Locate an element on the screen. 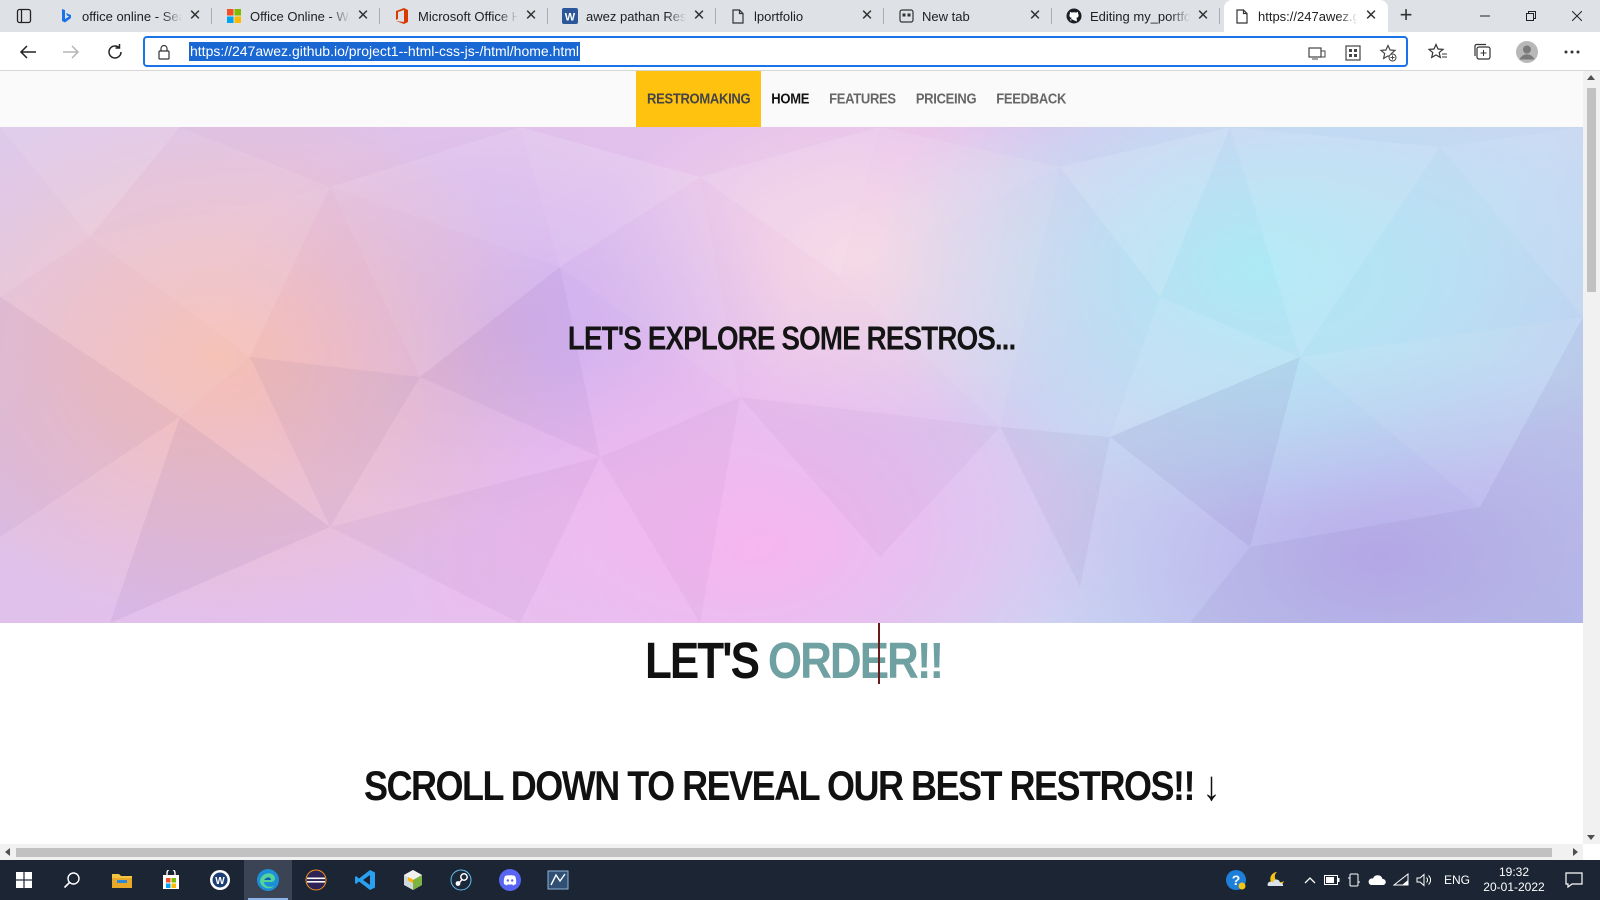 This screenshot has width=1600, height=900. show-hidden-icons-button is located at coordinates (1310, 880).